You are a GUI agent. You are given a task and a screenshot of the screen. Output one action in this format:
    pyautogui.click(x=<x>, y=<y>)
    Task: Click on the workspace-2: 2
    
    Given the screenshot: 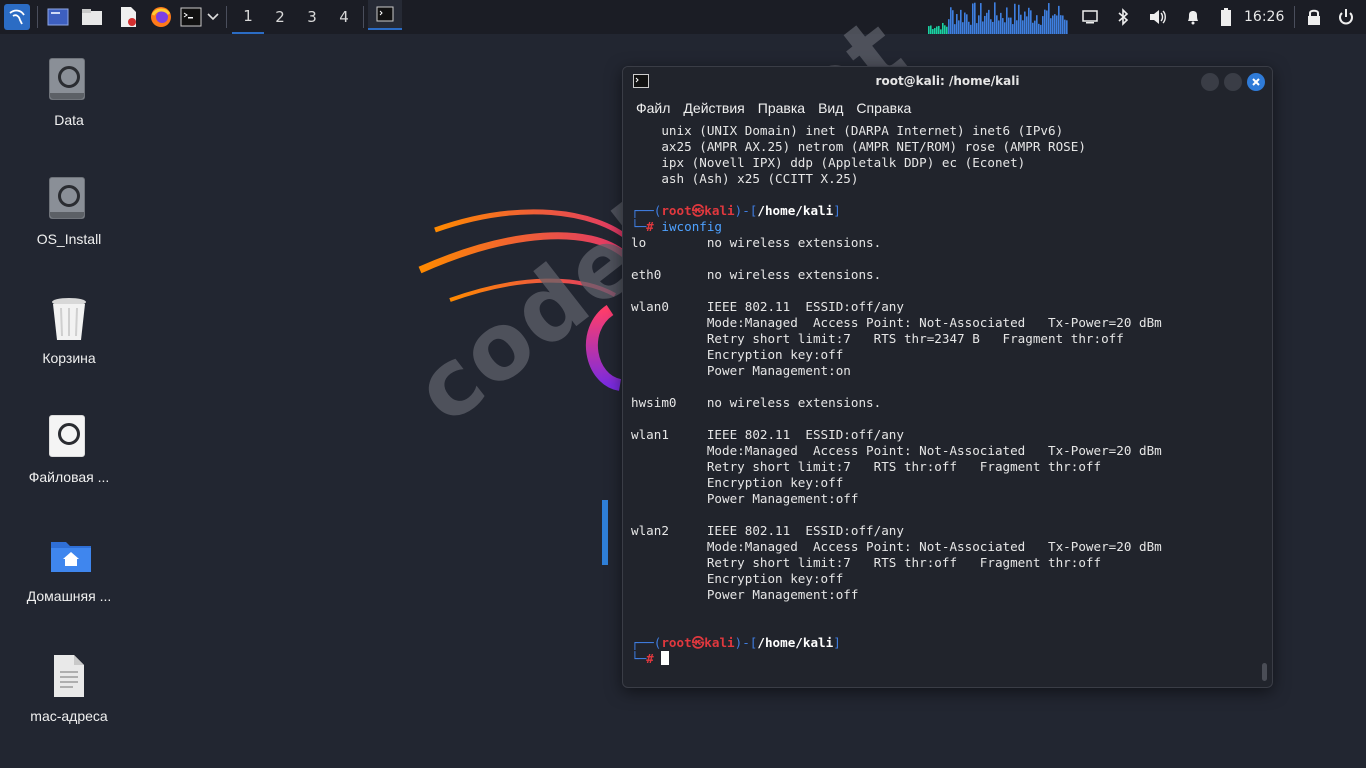 What is the action you would take?
    pyautogui.click(x=280, y=17)
    